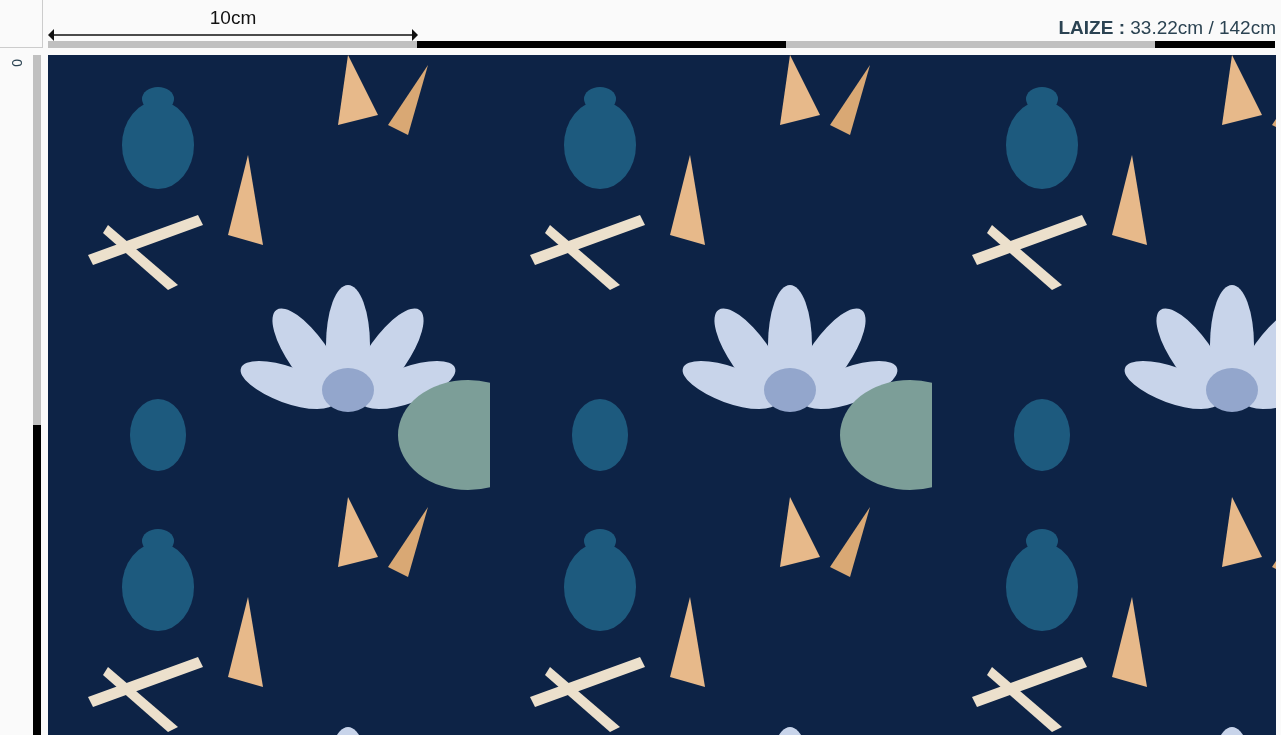  What do you see at coordinates (16, 63) in the screenshot?
I see `ruler-origin-label: 0` at bounding box center [16, 63].